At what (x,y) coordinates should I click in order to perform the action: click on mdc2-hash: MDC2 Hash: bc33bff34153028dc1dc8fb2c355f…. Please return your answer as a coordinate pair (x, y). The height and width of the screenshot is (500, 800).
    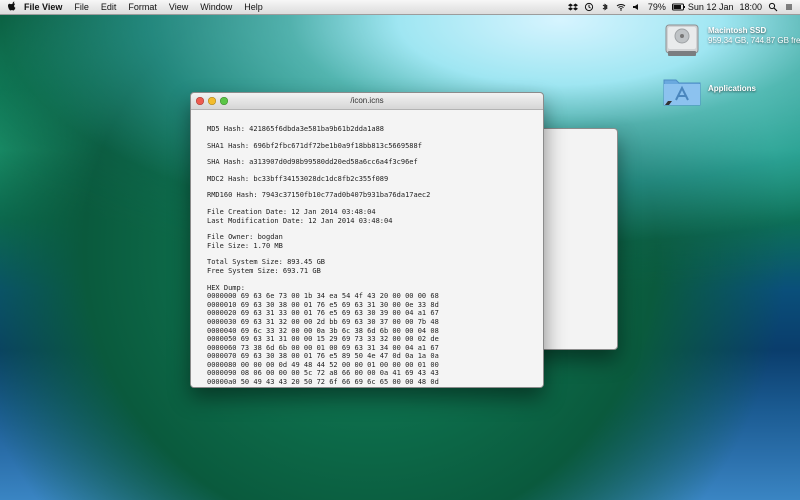
    Looking at the image, I should click on (298, 178).